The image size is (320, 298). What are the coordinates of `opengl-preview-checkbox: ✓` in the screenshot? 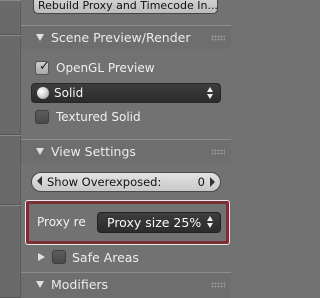 It's located at (42, 67).